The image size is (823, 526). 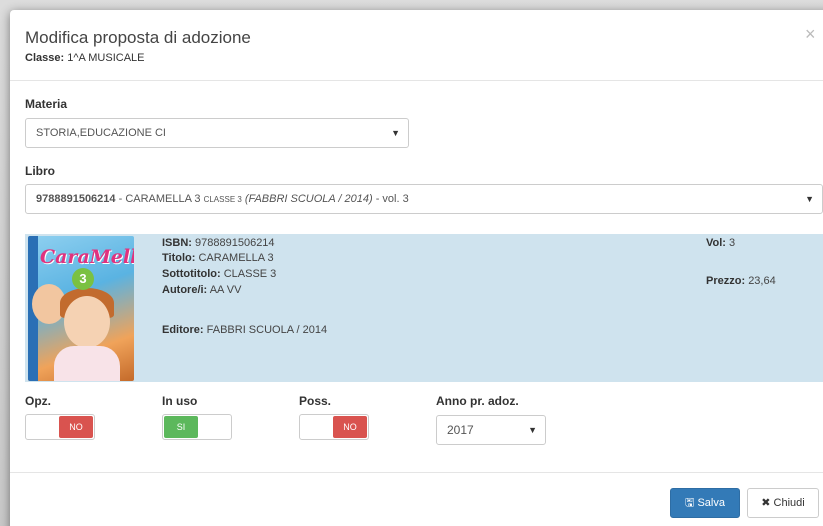 I want to click on close-icon: ×, so click(x=810, y=34).